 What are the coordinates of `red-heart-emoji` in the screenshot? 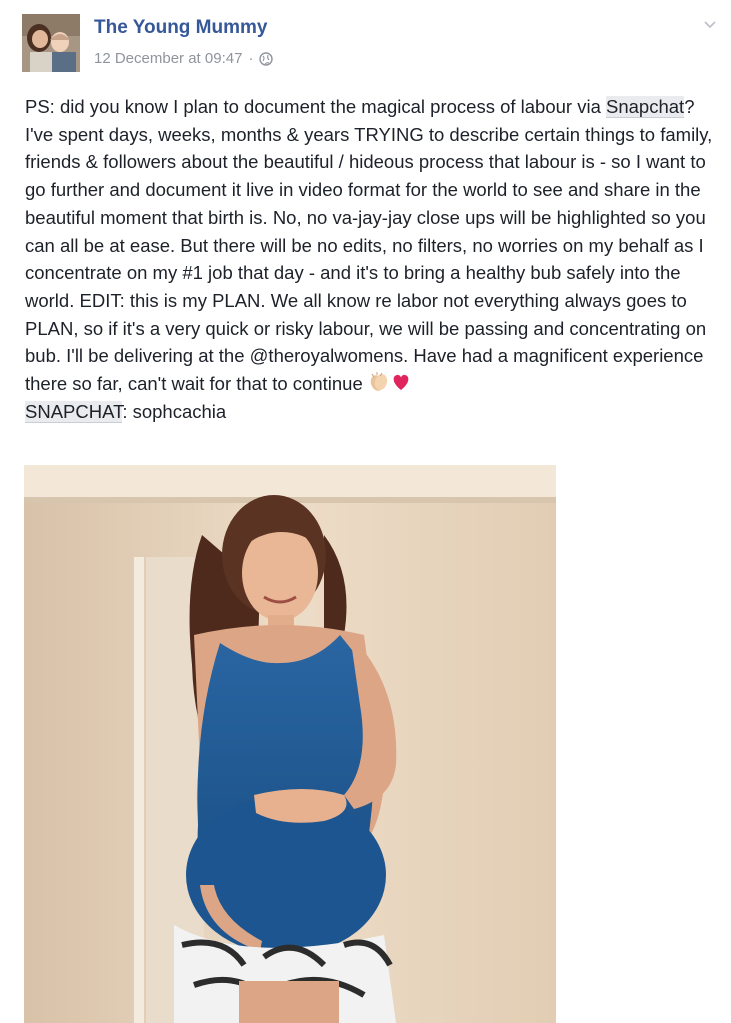 It's located at (401, 382).